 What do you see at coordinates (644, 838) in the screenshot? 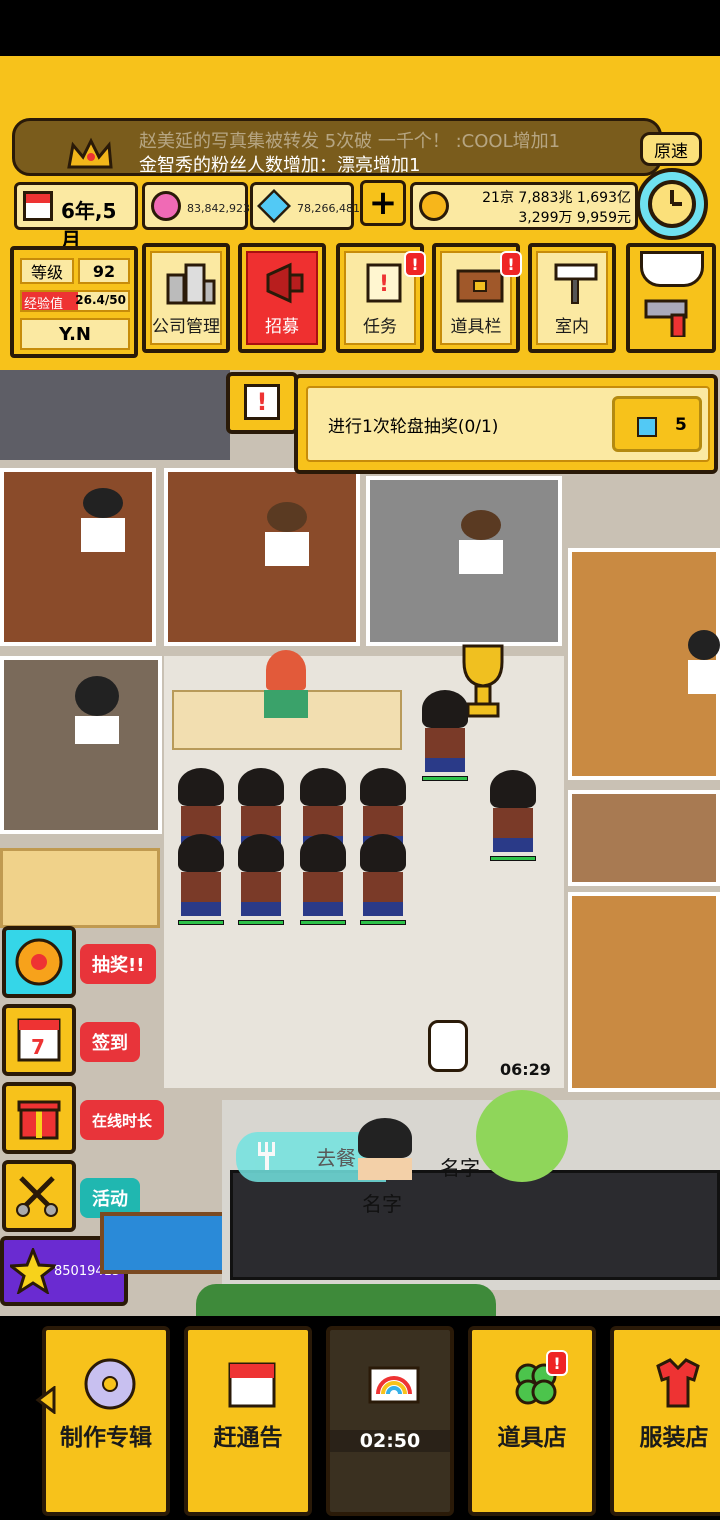
I see `room-lounge` at bounding box center [644, 838].